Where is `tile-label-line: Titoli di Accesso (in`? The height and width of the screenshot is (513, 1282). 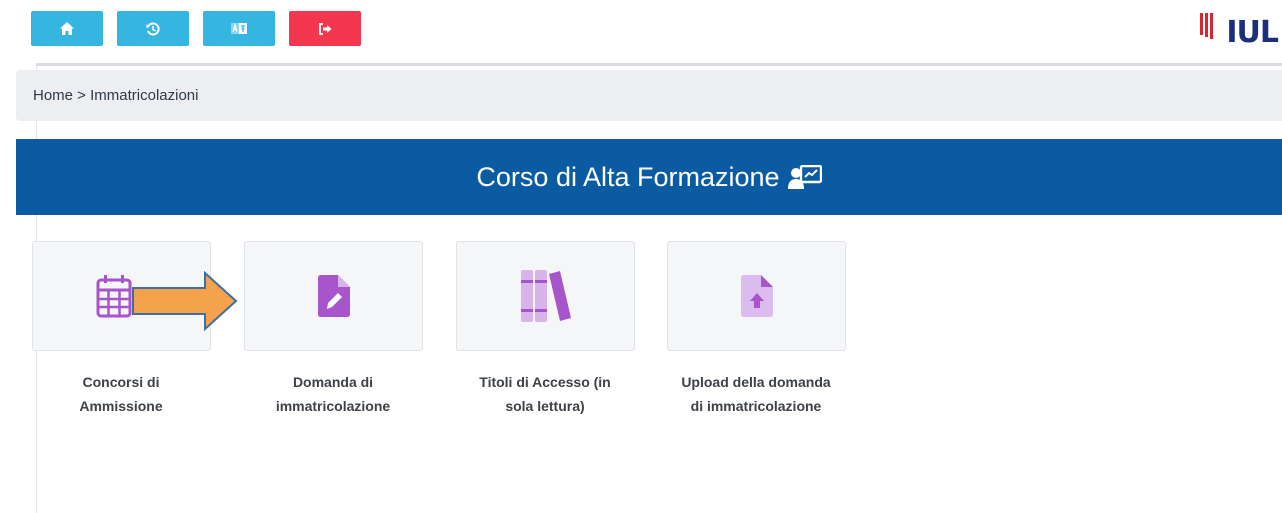 tile-label-line: Titoli di Accesso (in is located at coordinates (545, 382).